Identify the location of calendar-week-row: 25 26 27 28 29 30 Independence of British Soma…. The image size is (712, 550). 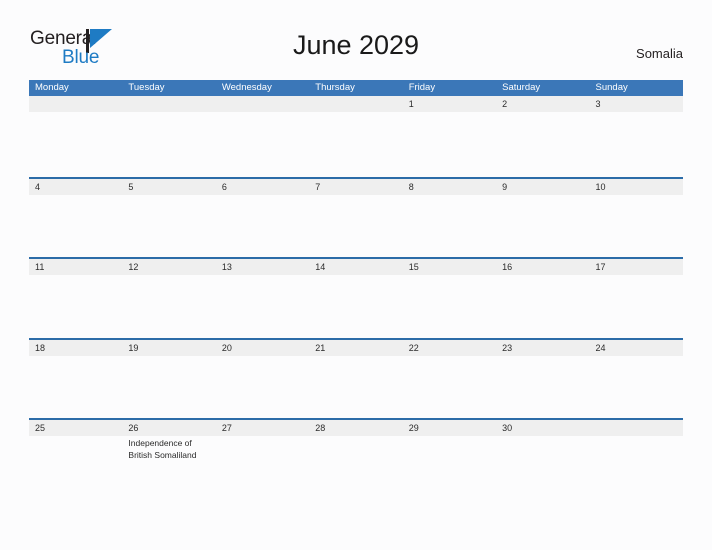
(356, 458).